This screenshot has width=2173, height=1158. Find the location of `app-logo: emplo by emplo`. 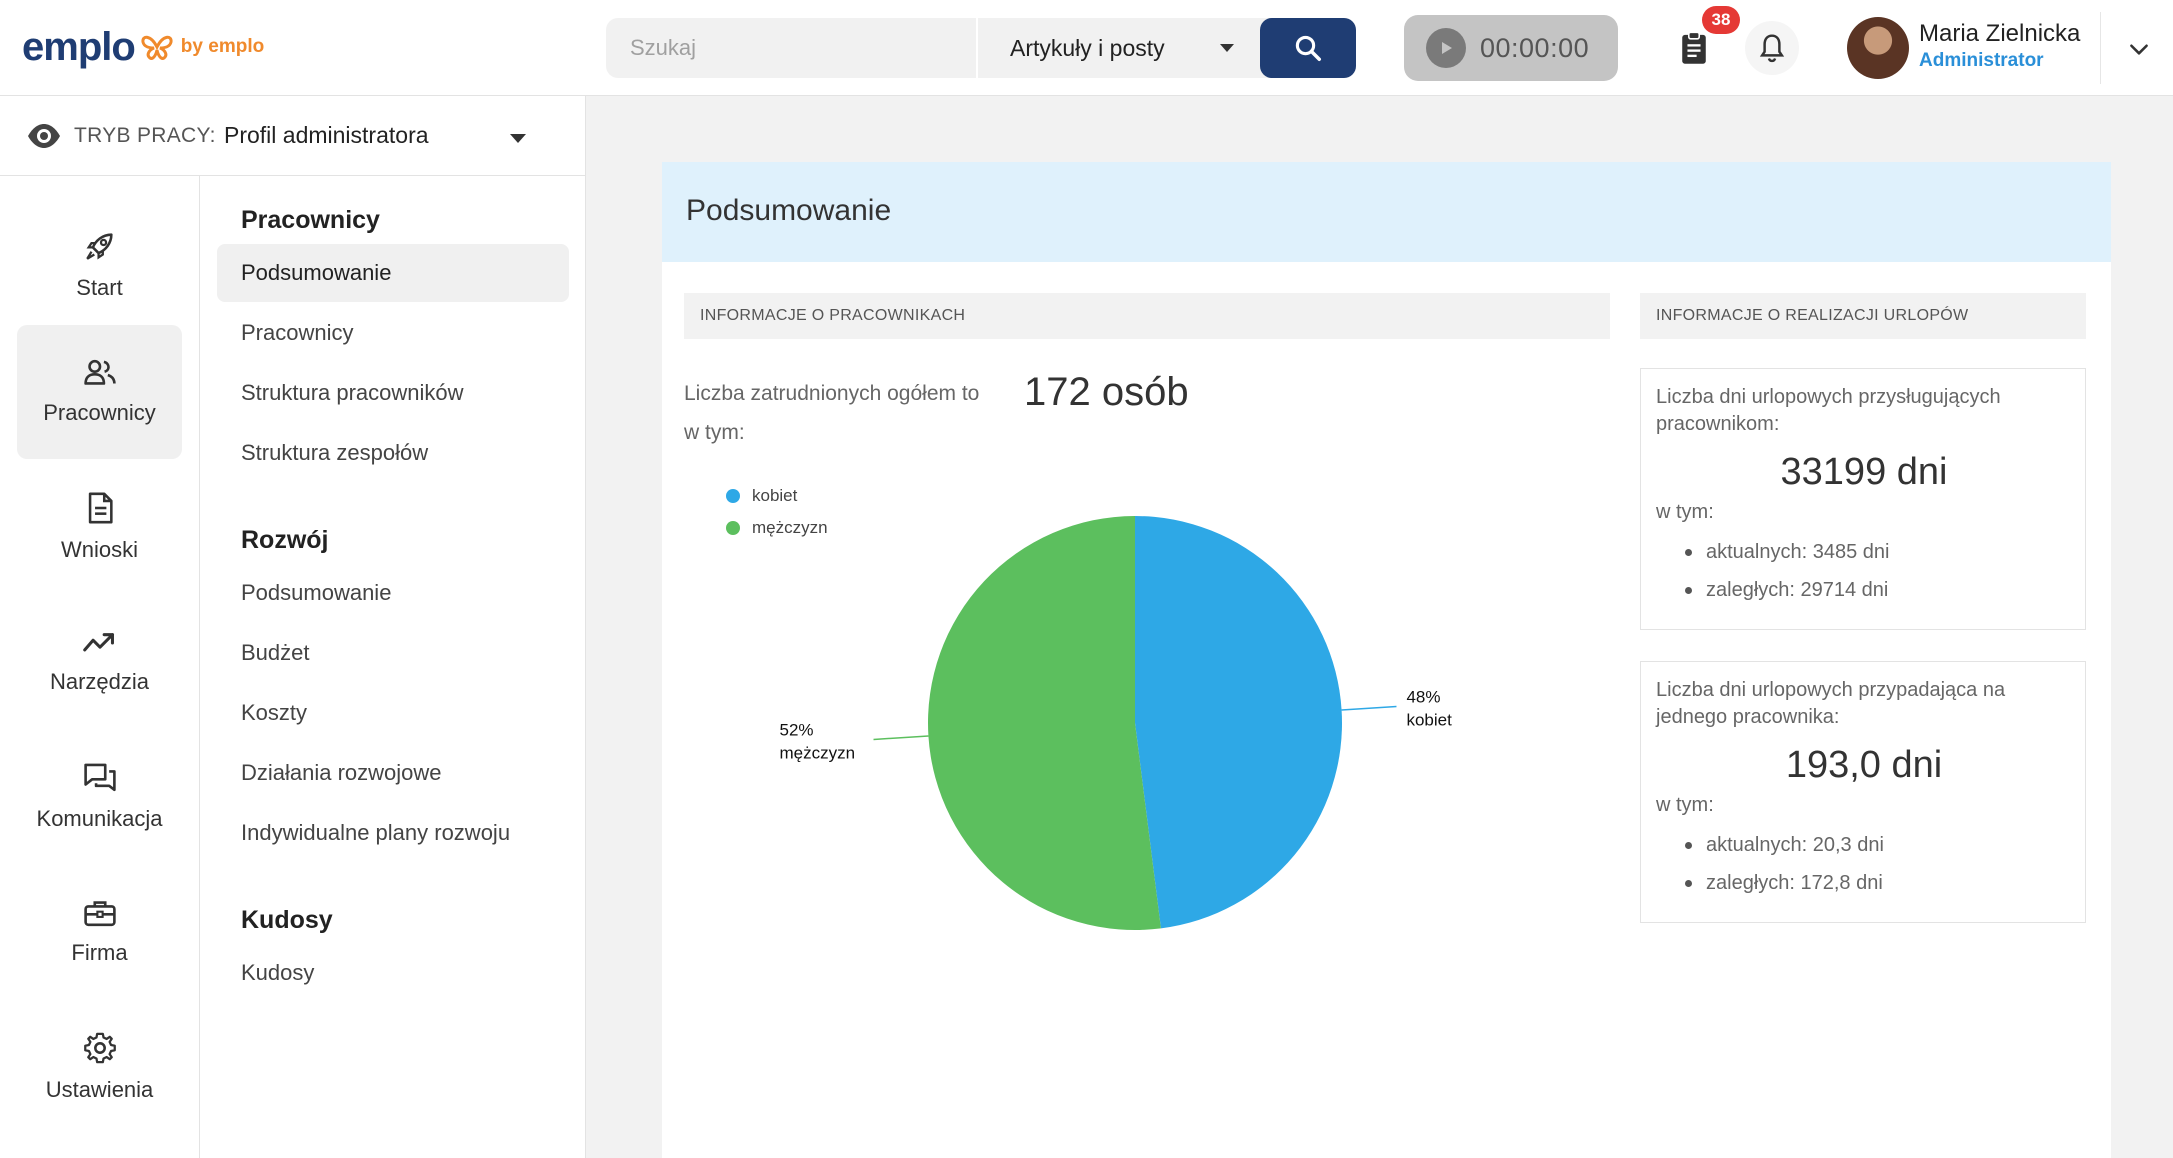

app-logo: emplo by emplo is located at coordinates (143, 47).